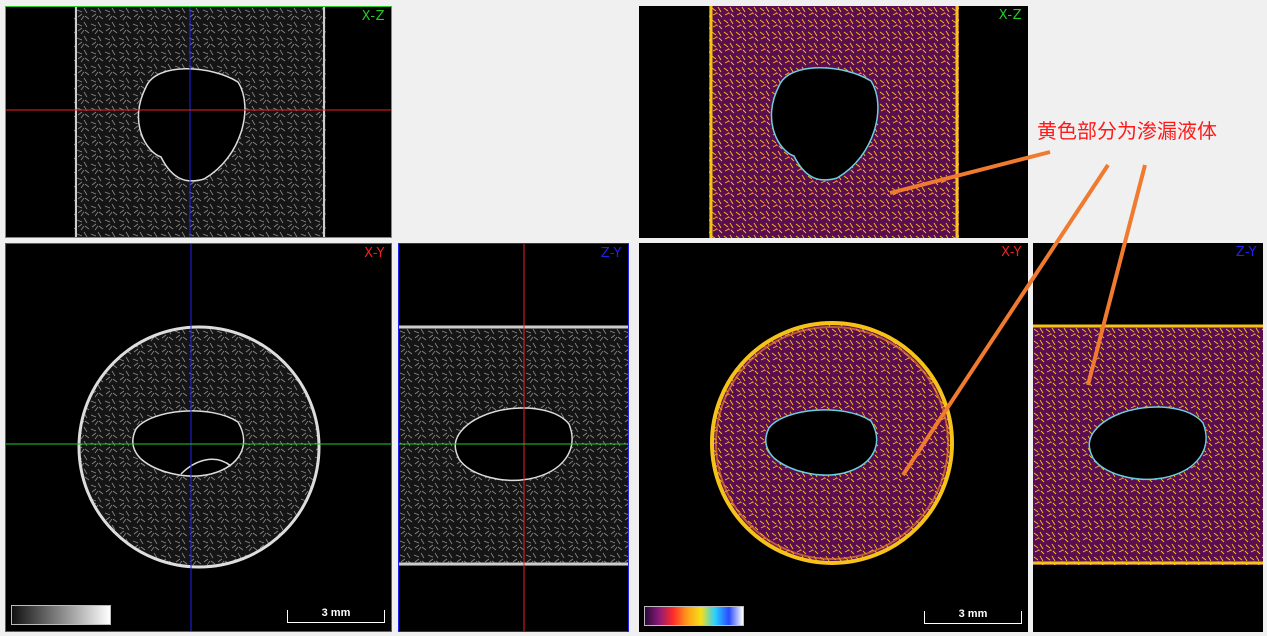 The height and width of the screenshot is (636, 1267). I want to click on view-label-xz-color: X-Z, so click(1010, 15).